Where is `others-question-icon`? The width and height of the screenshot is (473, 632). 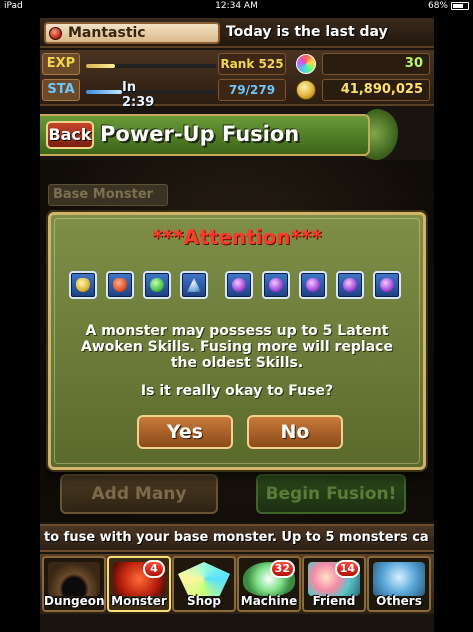
others-question-icon is located at coordinates (399, 579).